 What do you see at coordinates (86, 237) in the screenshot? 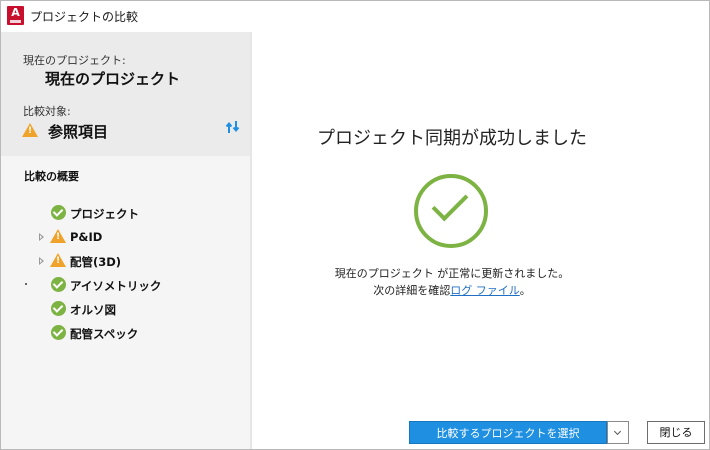
I see `tree-item-label: P&ID` at bounding box center [86, 237].